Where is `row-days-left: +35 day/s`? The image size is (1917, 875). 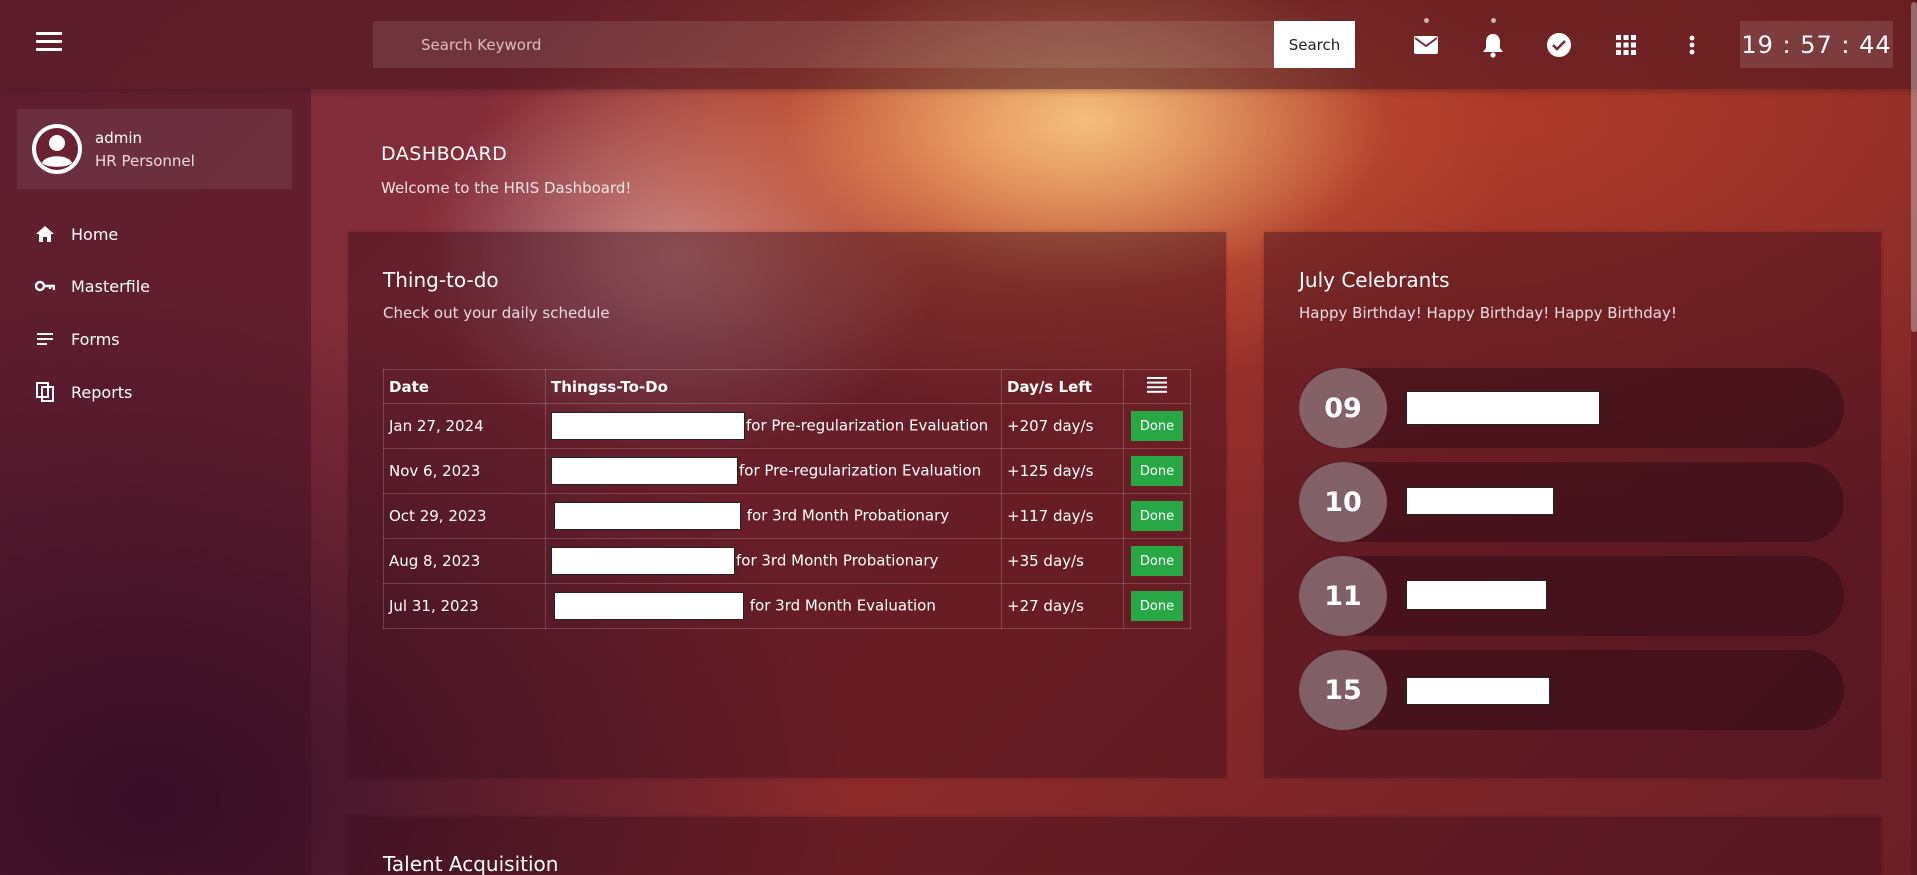 row-days-left: +35 day/s is located at coordinates (1062, 561).